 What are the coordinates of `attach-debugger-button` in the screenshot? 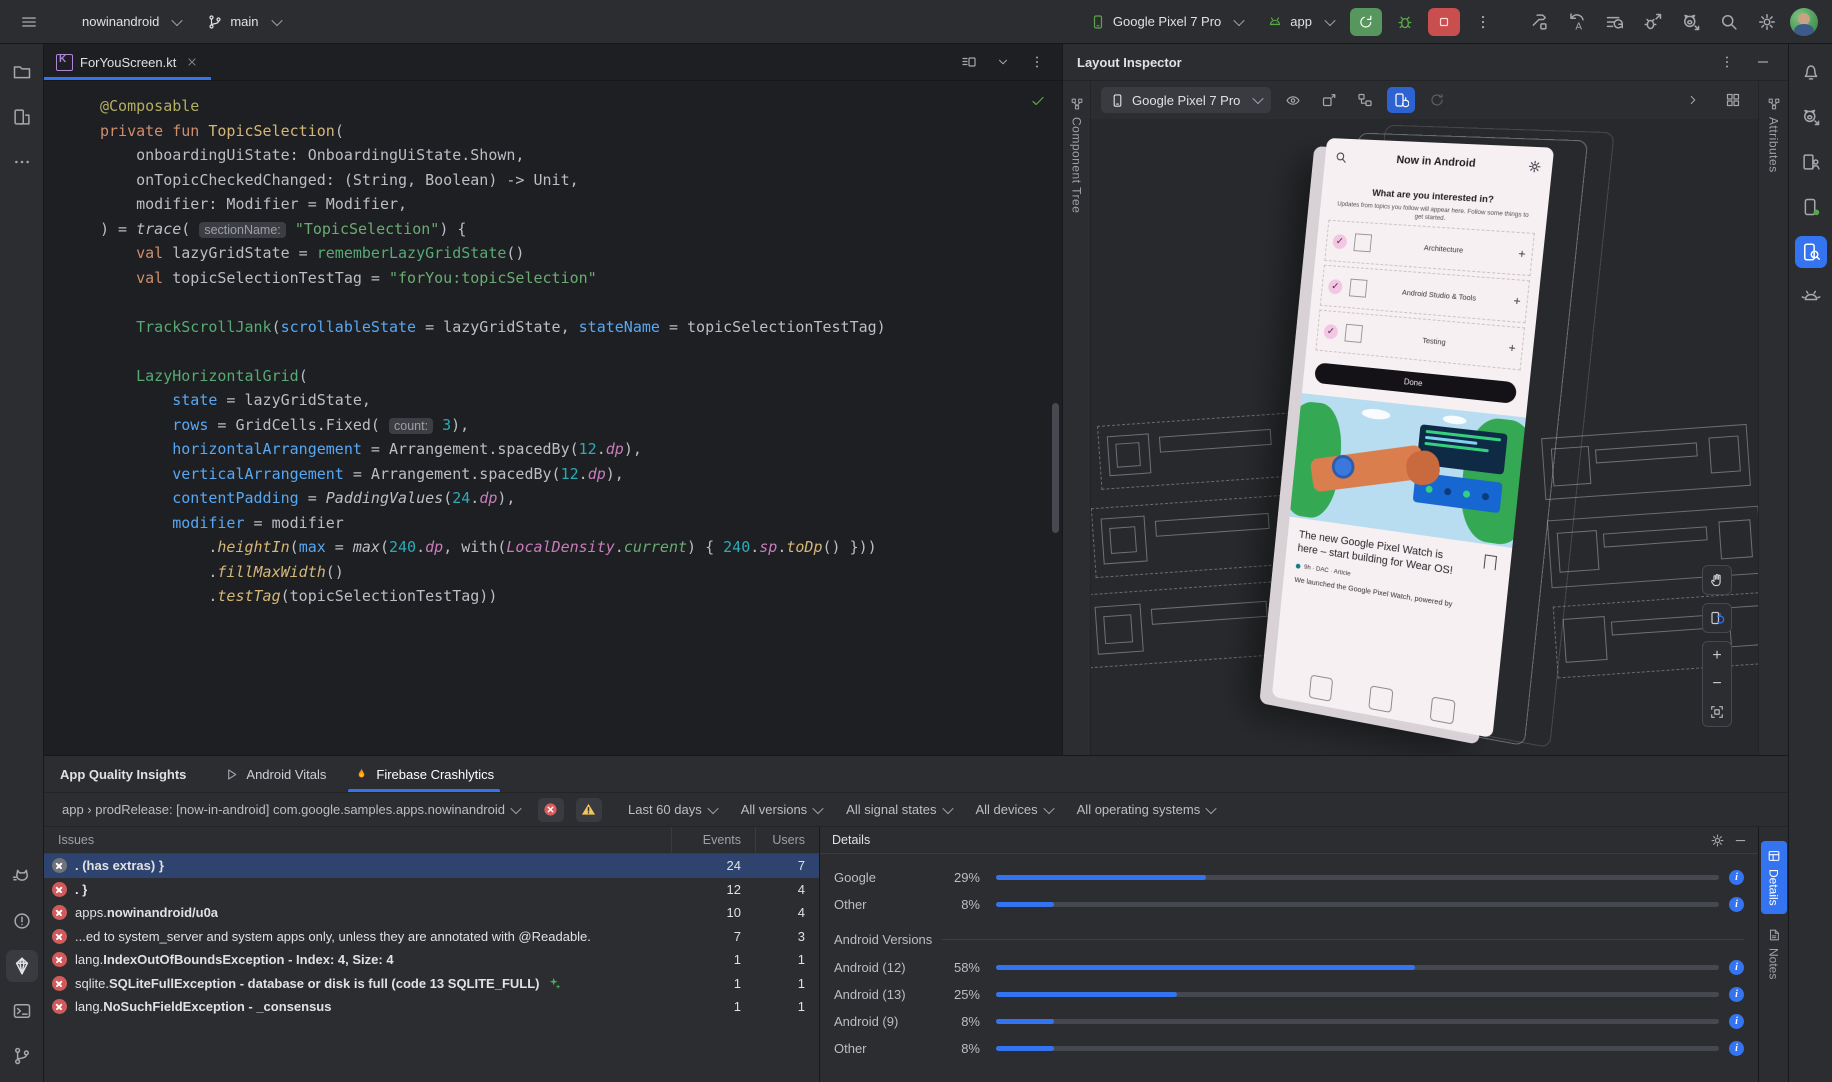 It's located at (1653, 22).